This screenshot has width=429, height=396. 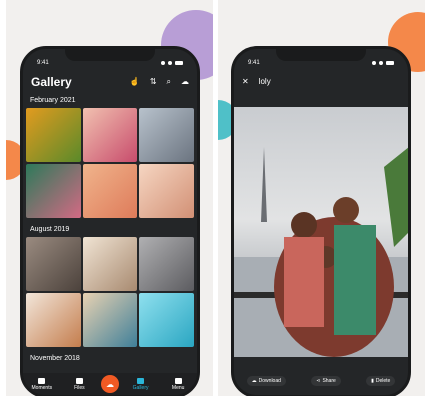 I want to click on menu-icon, so click(x=178, y=380).